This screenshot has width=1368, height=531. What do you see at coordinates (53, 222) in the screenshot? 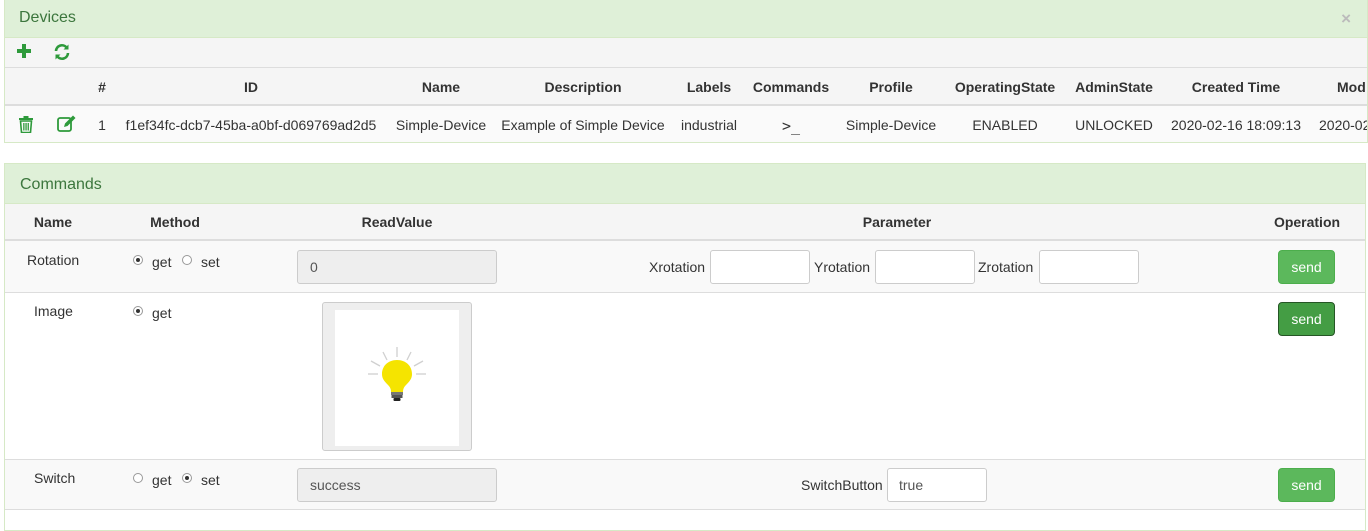
I see `col-cmd-name: Name` at bounding box center [53, 222].